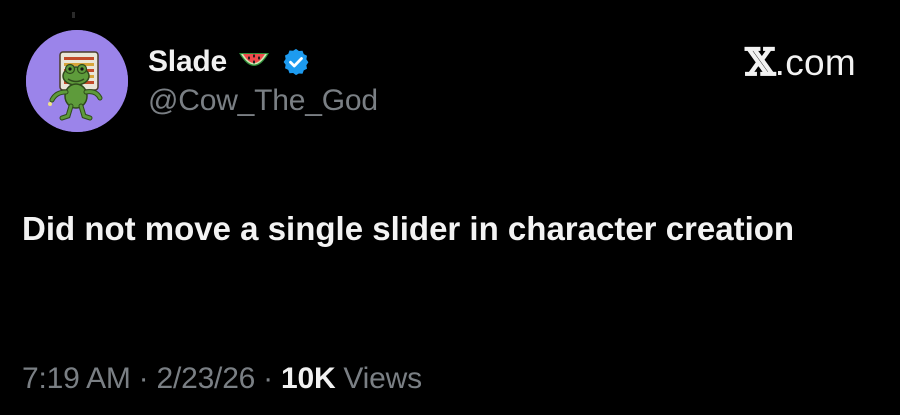 This screenshot has height=415, width=900. What do you see at coordinates (263, 101) in the screenshot?
I see `author-handle: @Cow_The_God` at bounding box center [263, 101].